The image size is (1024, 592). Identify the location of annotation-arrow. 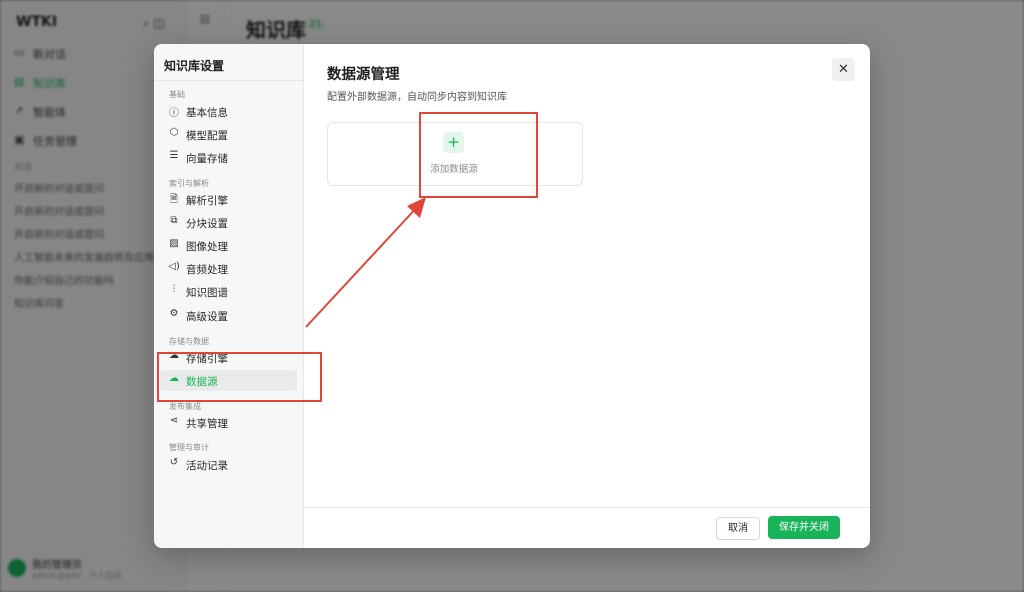
(365, 262).